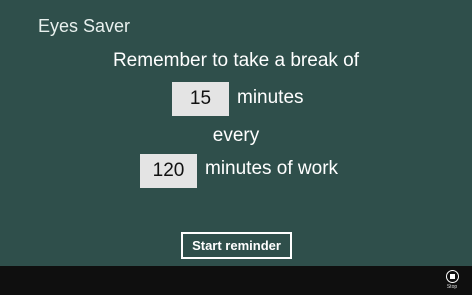 Image resolution: width=472 pixels, height=295 pixels. Describe the element at coordinates (84, 26) in the screenshot. I see `app-title: Eyes Saver` at that location.